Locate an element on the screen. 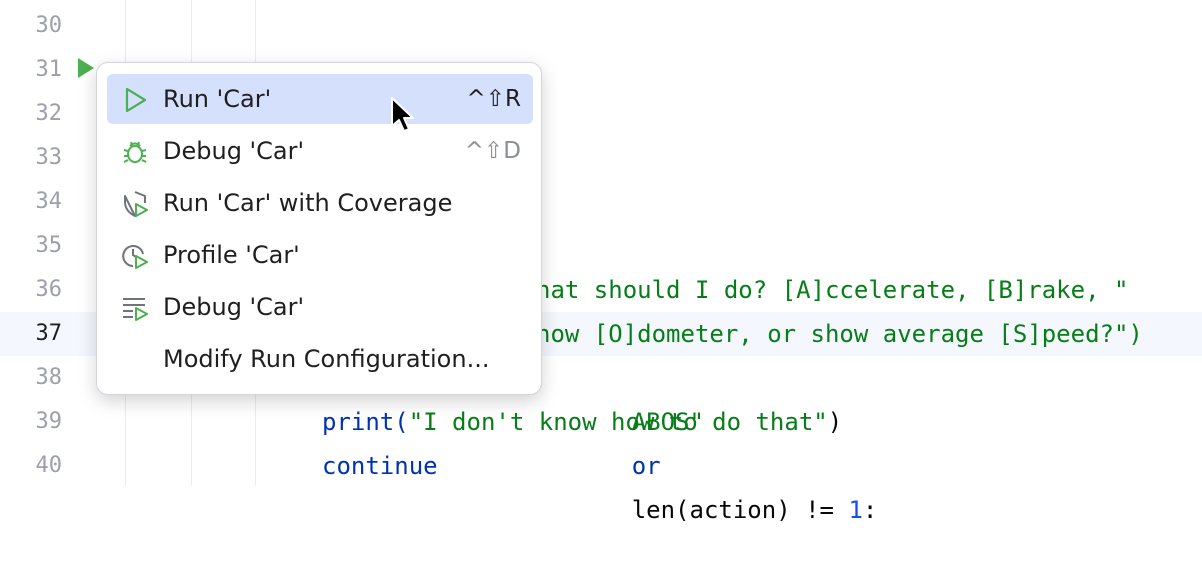 The width and height of the screenshot is (1202, 576). code-line: 30 is located at coordinates (601, 26).